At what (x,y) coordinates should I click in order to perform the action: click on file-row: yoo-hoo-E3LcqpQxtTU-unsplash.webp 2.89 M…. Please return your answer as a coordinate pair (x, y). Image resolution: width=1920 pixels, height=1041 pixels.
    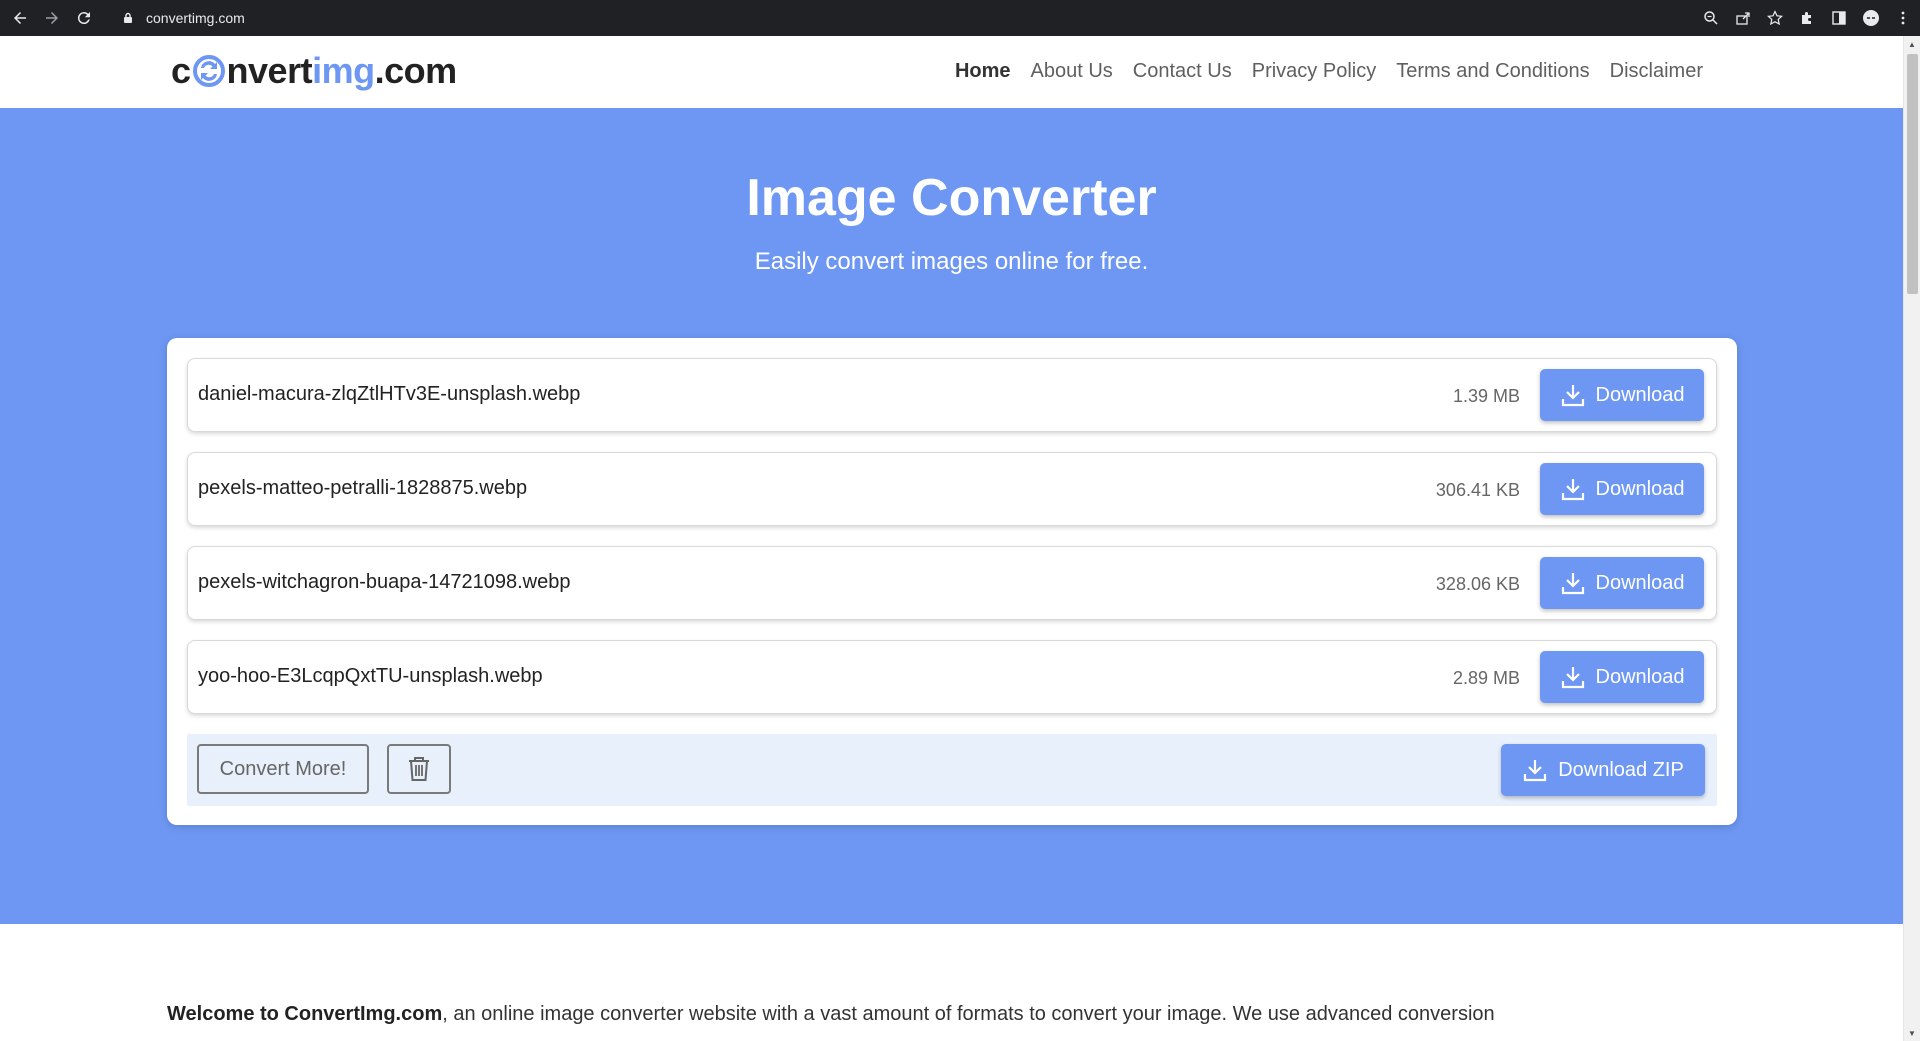
    Looking at the image, I should click on (952, 677).